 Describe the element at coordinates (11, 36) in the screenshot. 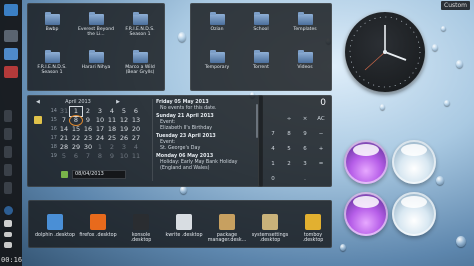

I see `system-monitor-icon` at that location.